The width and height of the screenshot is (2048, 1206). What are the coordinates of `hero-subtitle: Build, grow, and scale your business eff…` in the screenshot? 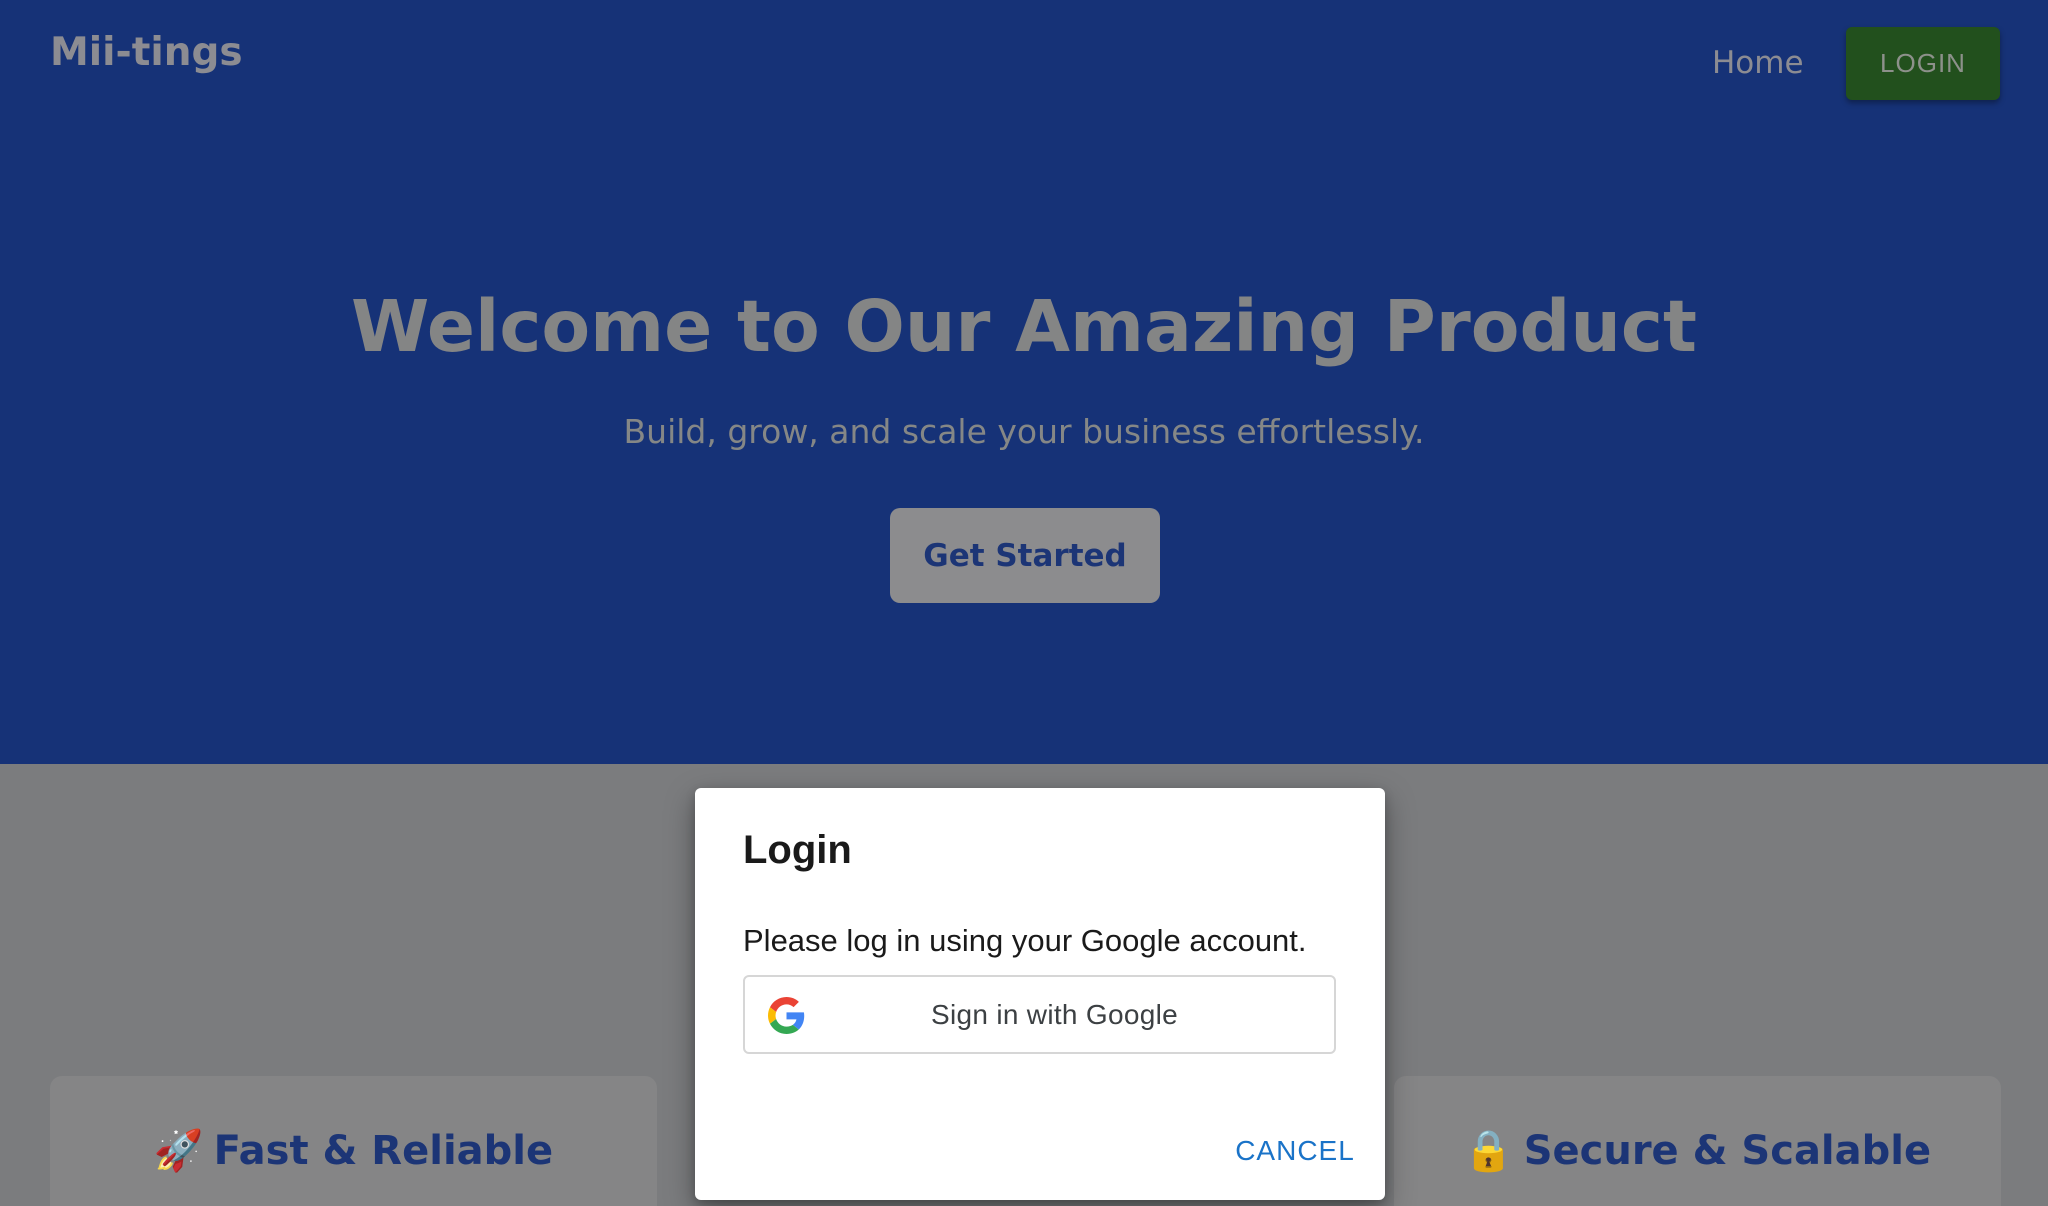 It's located at (1024, 431).